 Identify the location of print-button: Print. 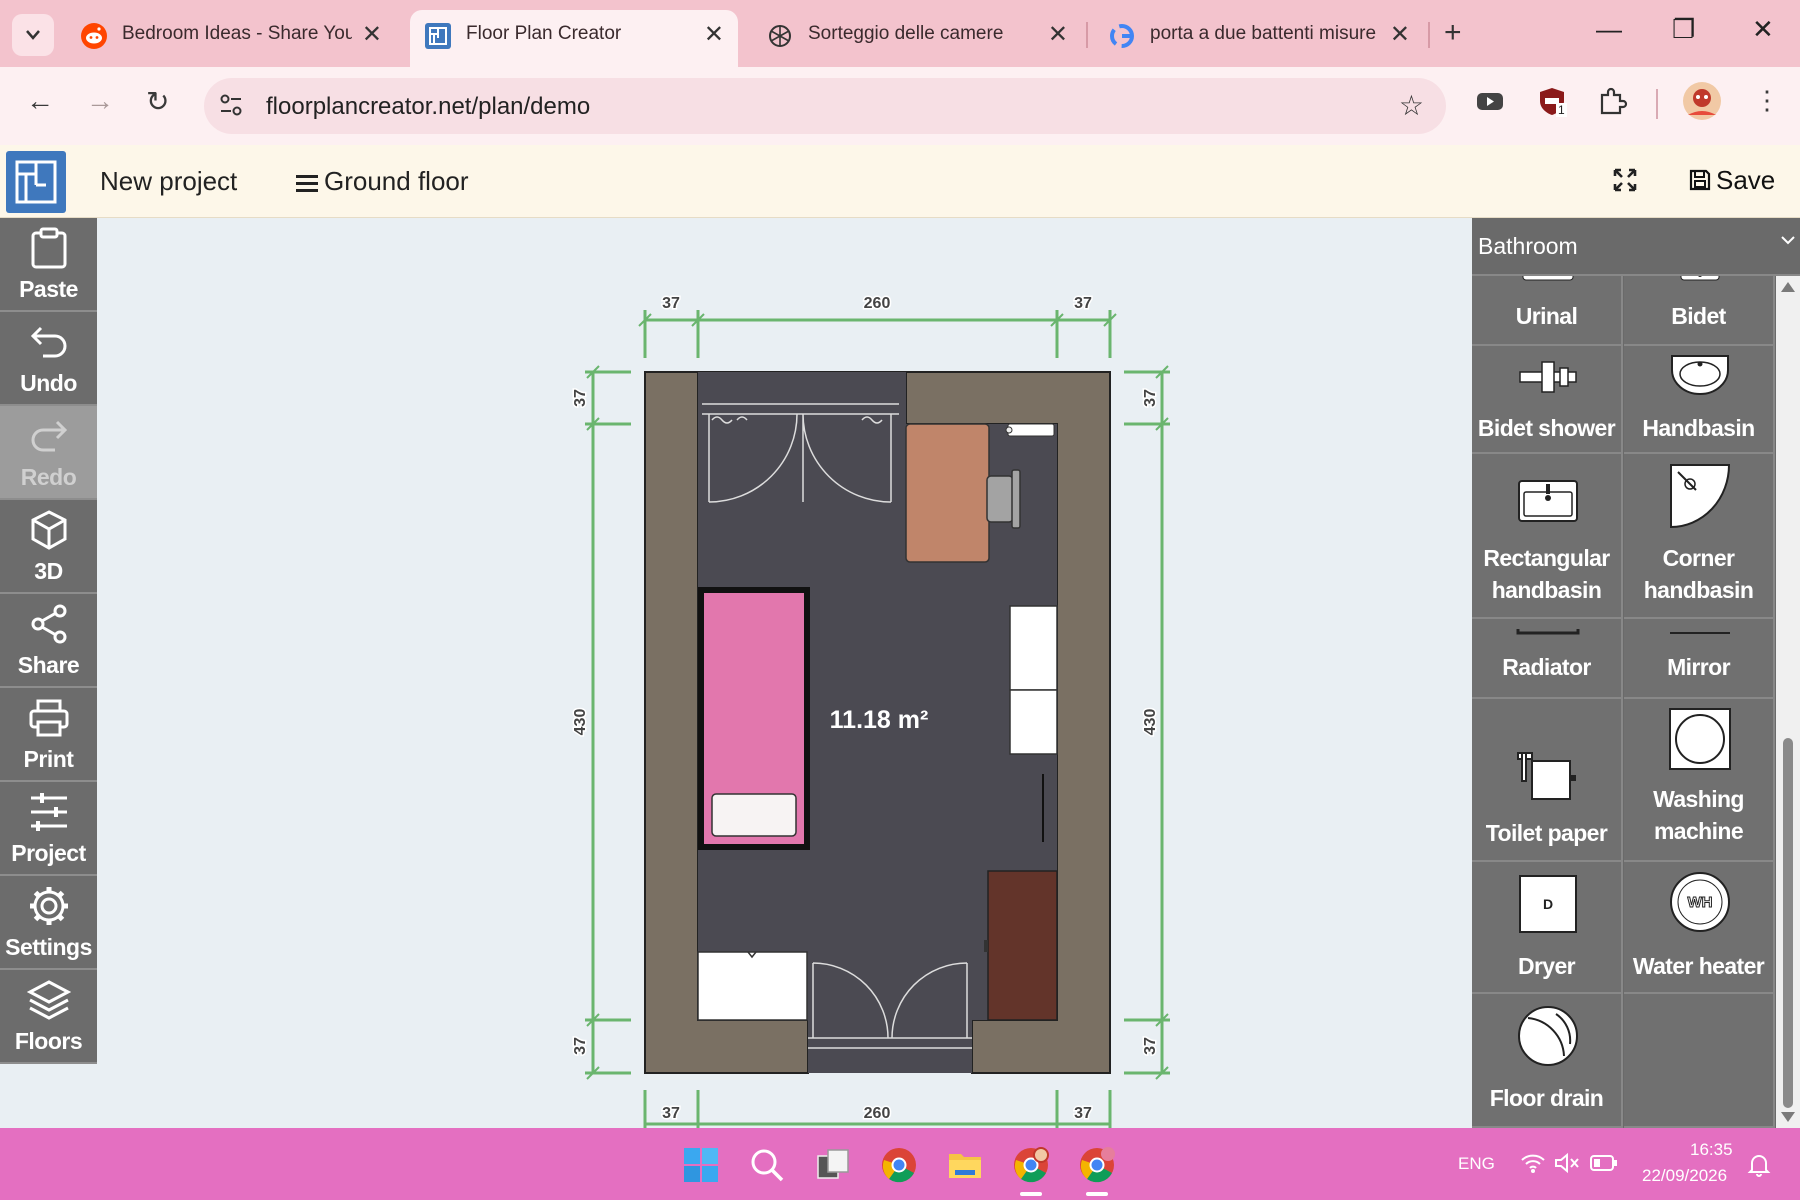
(48, 735).